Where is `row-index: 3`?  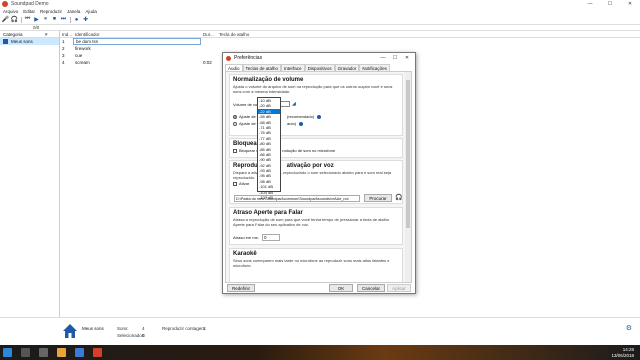
row-index: 3 is located at coordinates (63, 55).